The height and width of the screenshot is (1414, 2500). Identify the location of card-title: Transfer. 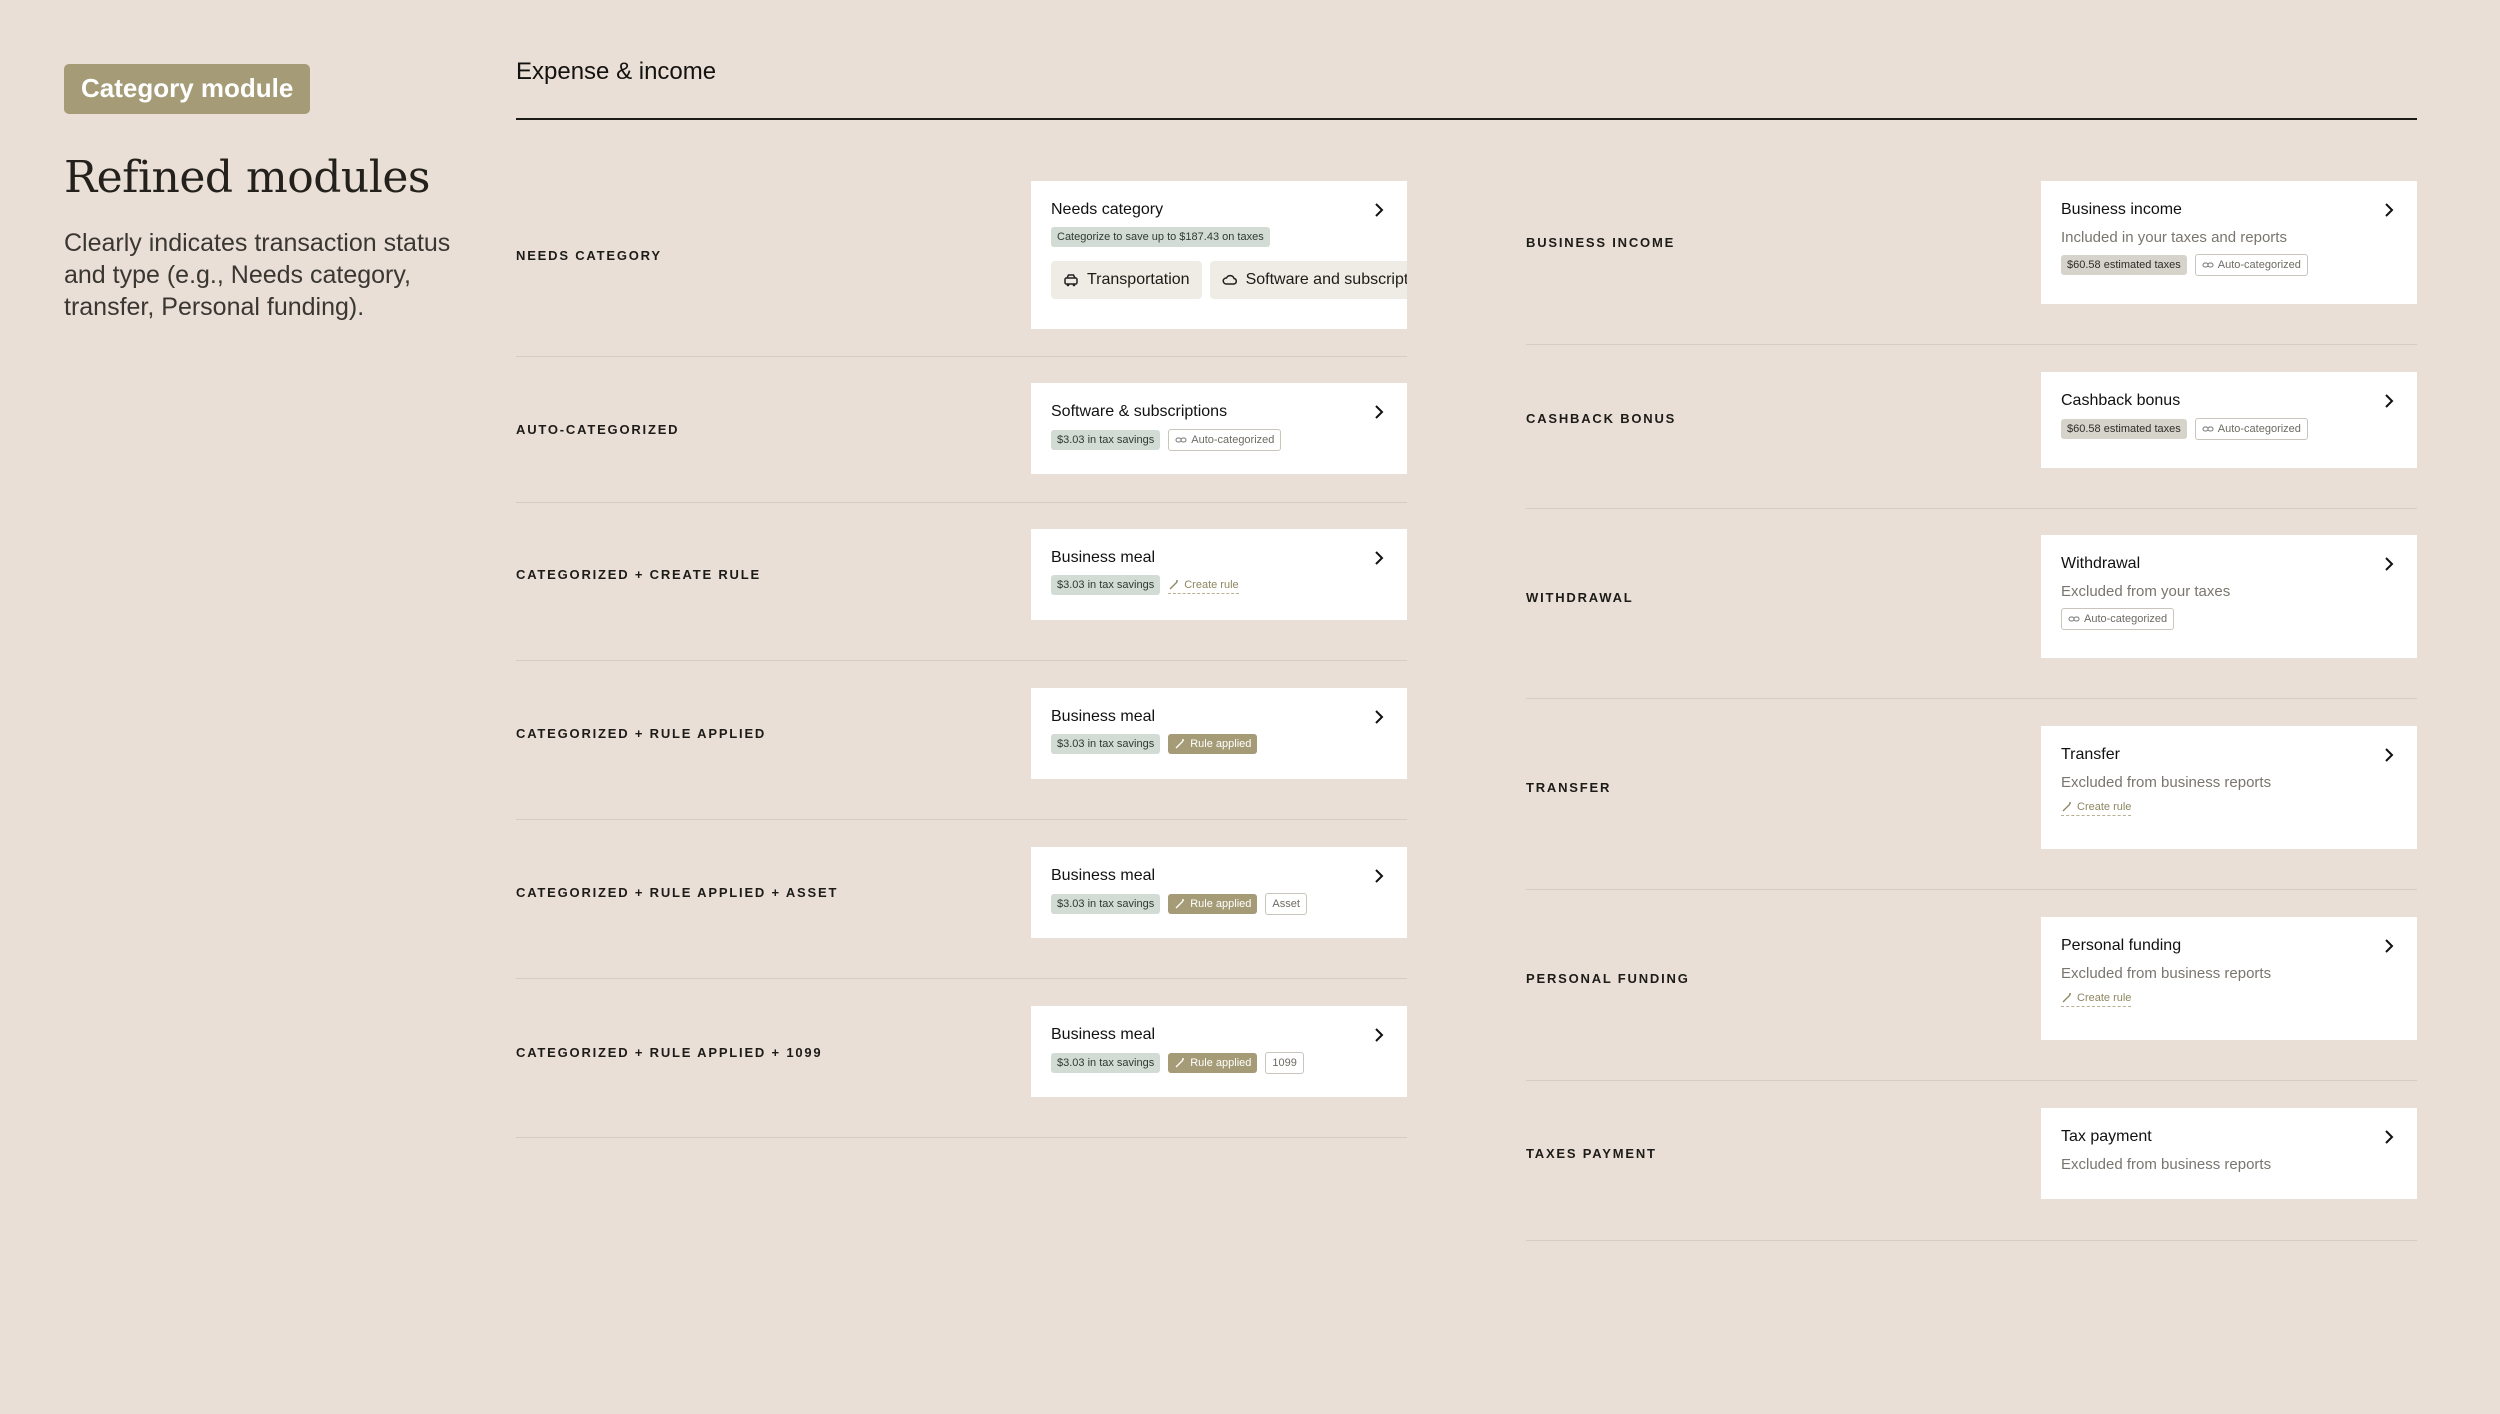
(2090, 754).